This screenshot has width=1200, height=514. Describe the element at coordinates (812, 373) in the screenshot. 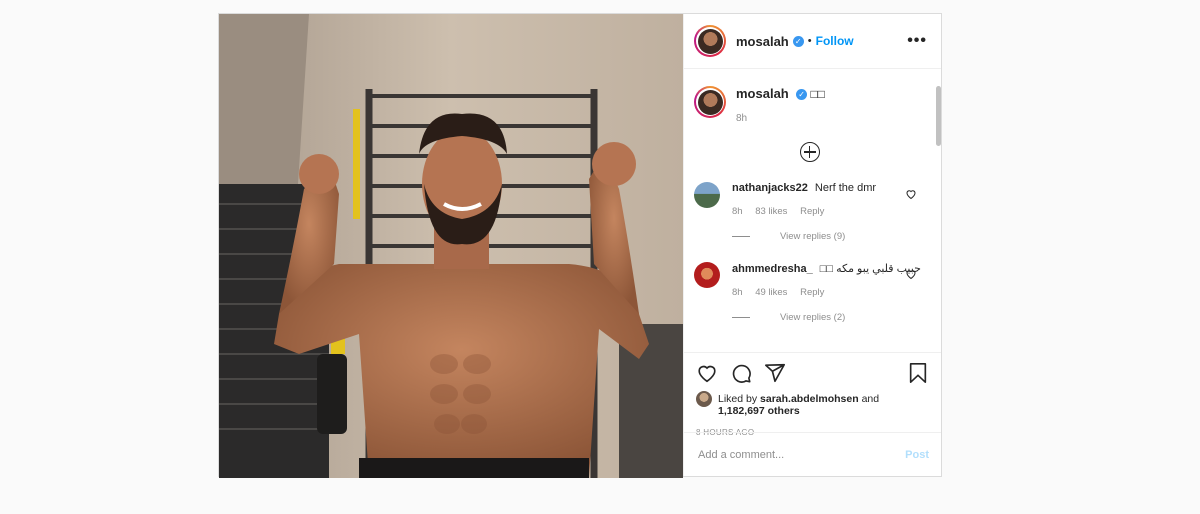

I see `action-bar` at that location.